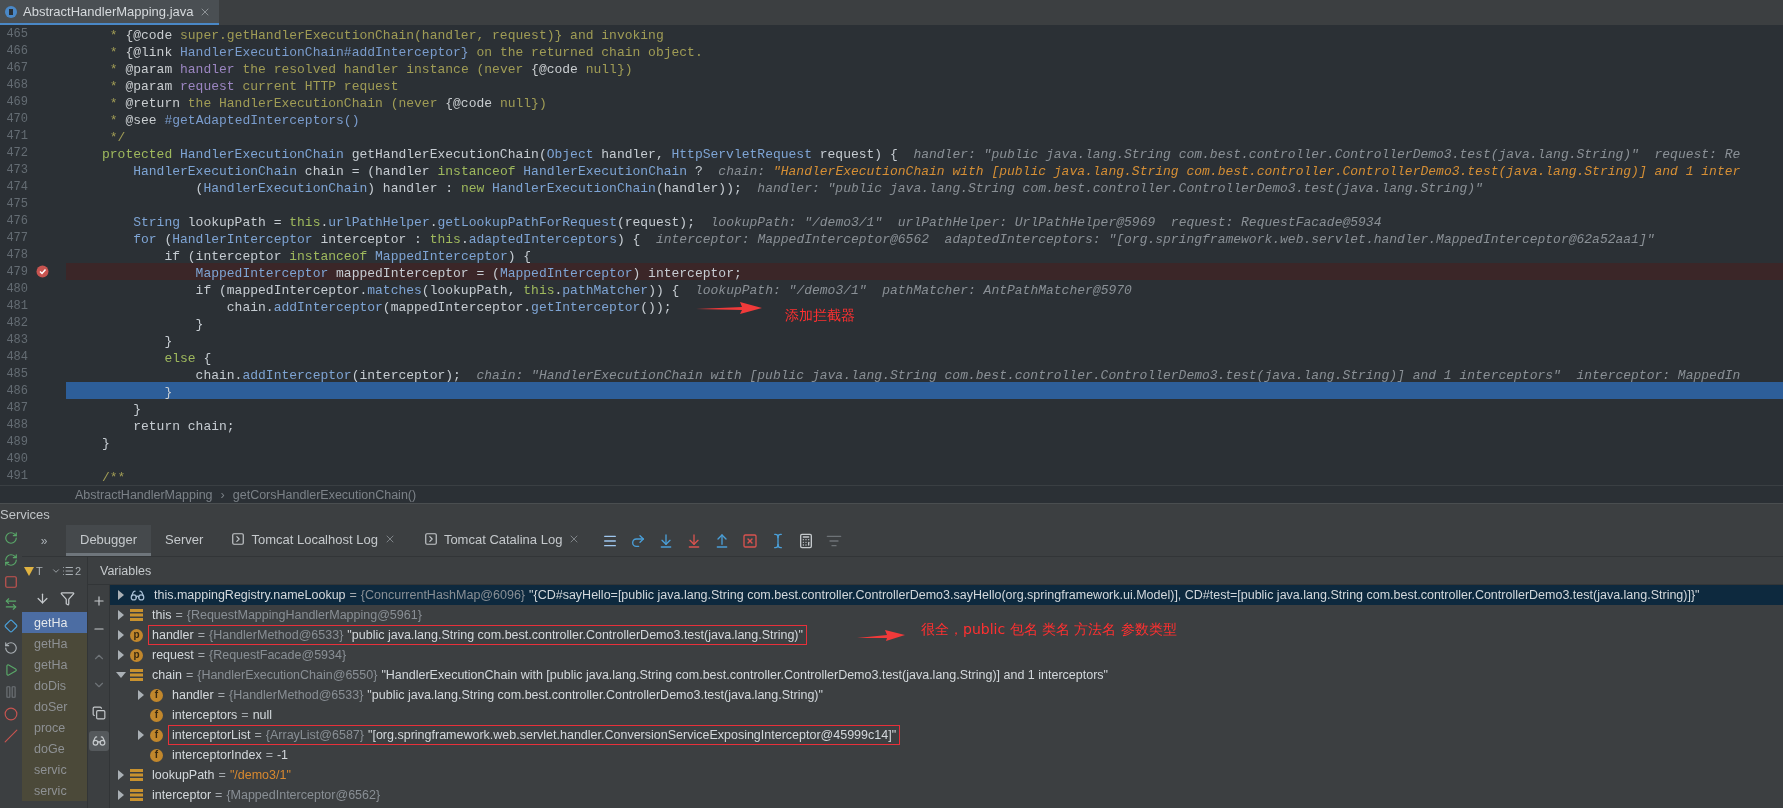  Describe the element at coordinates (54, 685) in the screenshot. I see `stack-frame: doDis` at that location.